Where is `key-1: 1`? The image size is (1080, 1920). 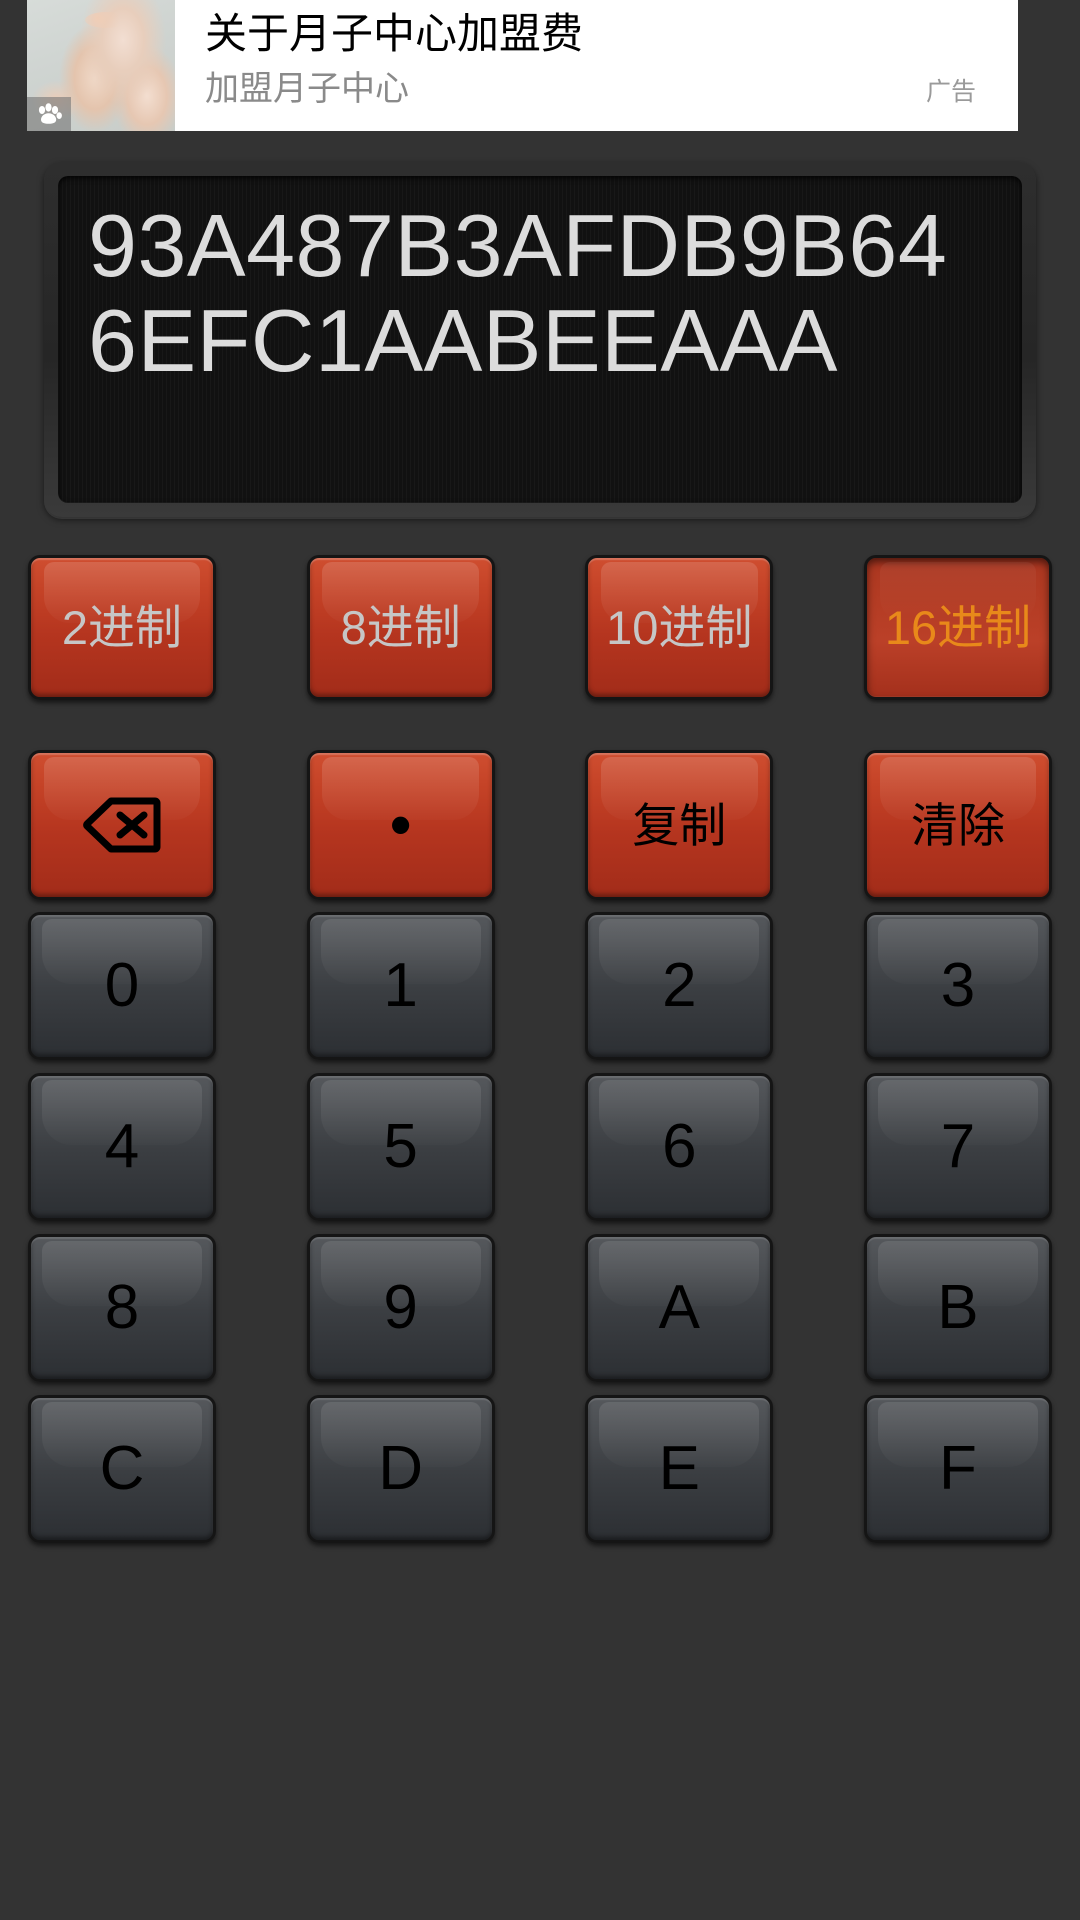
key-1: 1 is located at coordinates (400, 986).